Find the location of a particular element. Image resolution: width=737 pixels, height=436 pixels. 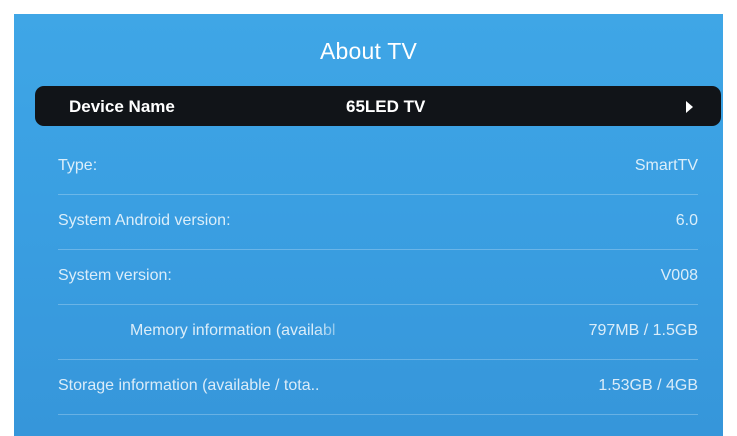

device-name-value: 65LED TV is located at coordinates (386, 106).